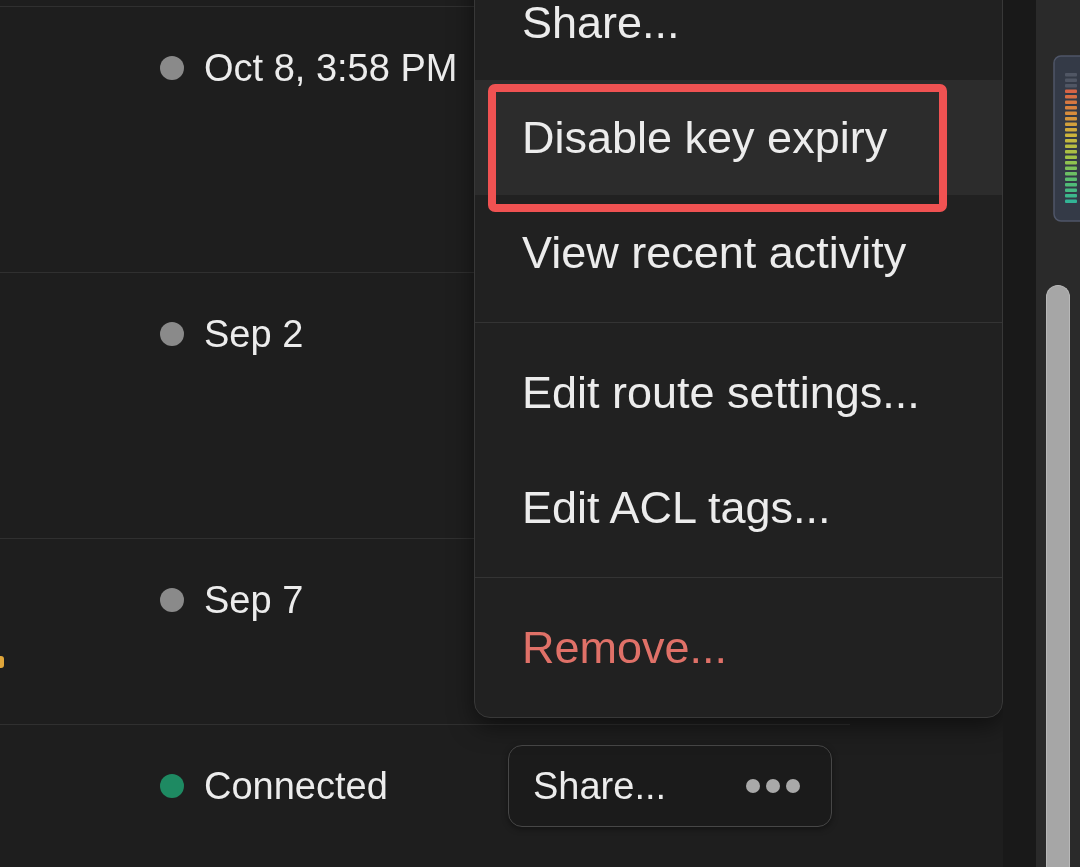 Image resolution: width=1080 pixels, height=867 pixels. Describe the element at coordinates (254, 334) in the screenshot. I see `status-text: Sep 2` at that location.